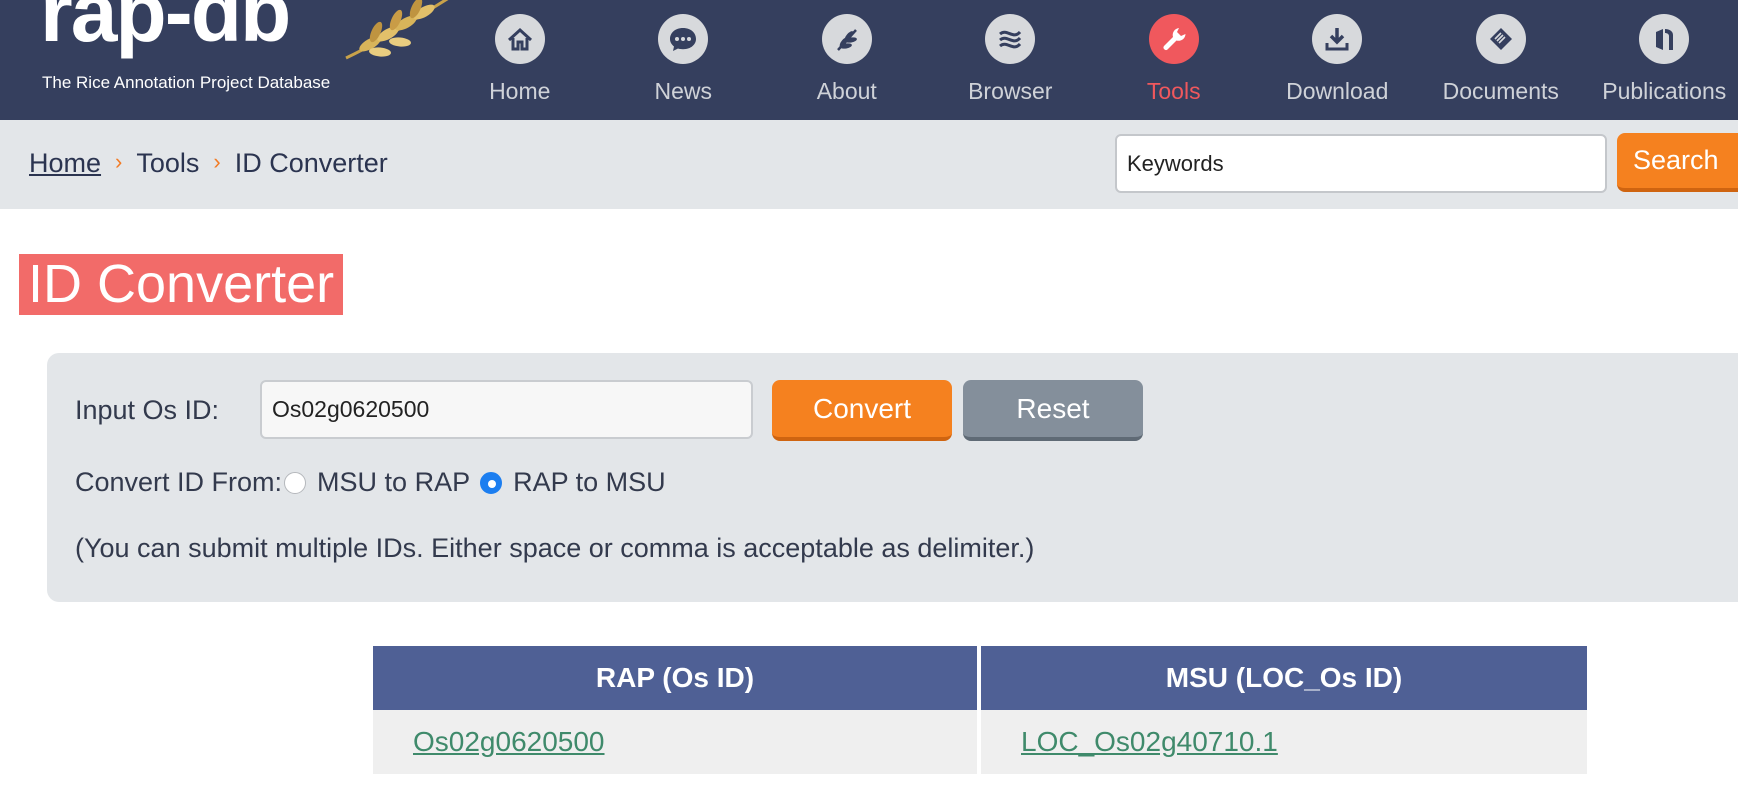 The height and width of the screenshot is (806, 1738). Describe the element at coordinates (165, 29) in the screenshot. I see `logo-wordmark: rap-db` at that location.